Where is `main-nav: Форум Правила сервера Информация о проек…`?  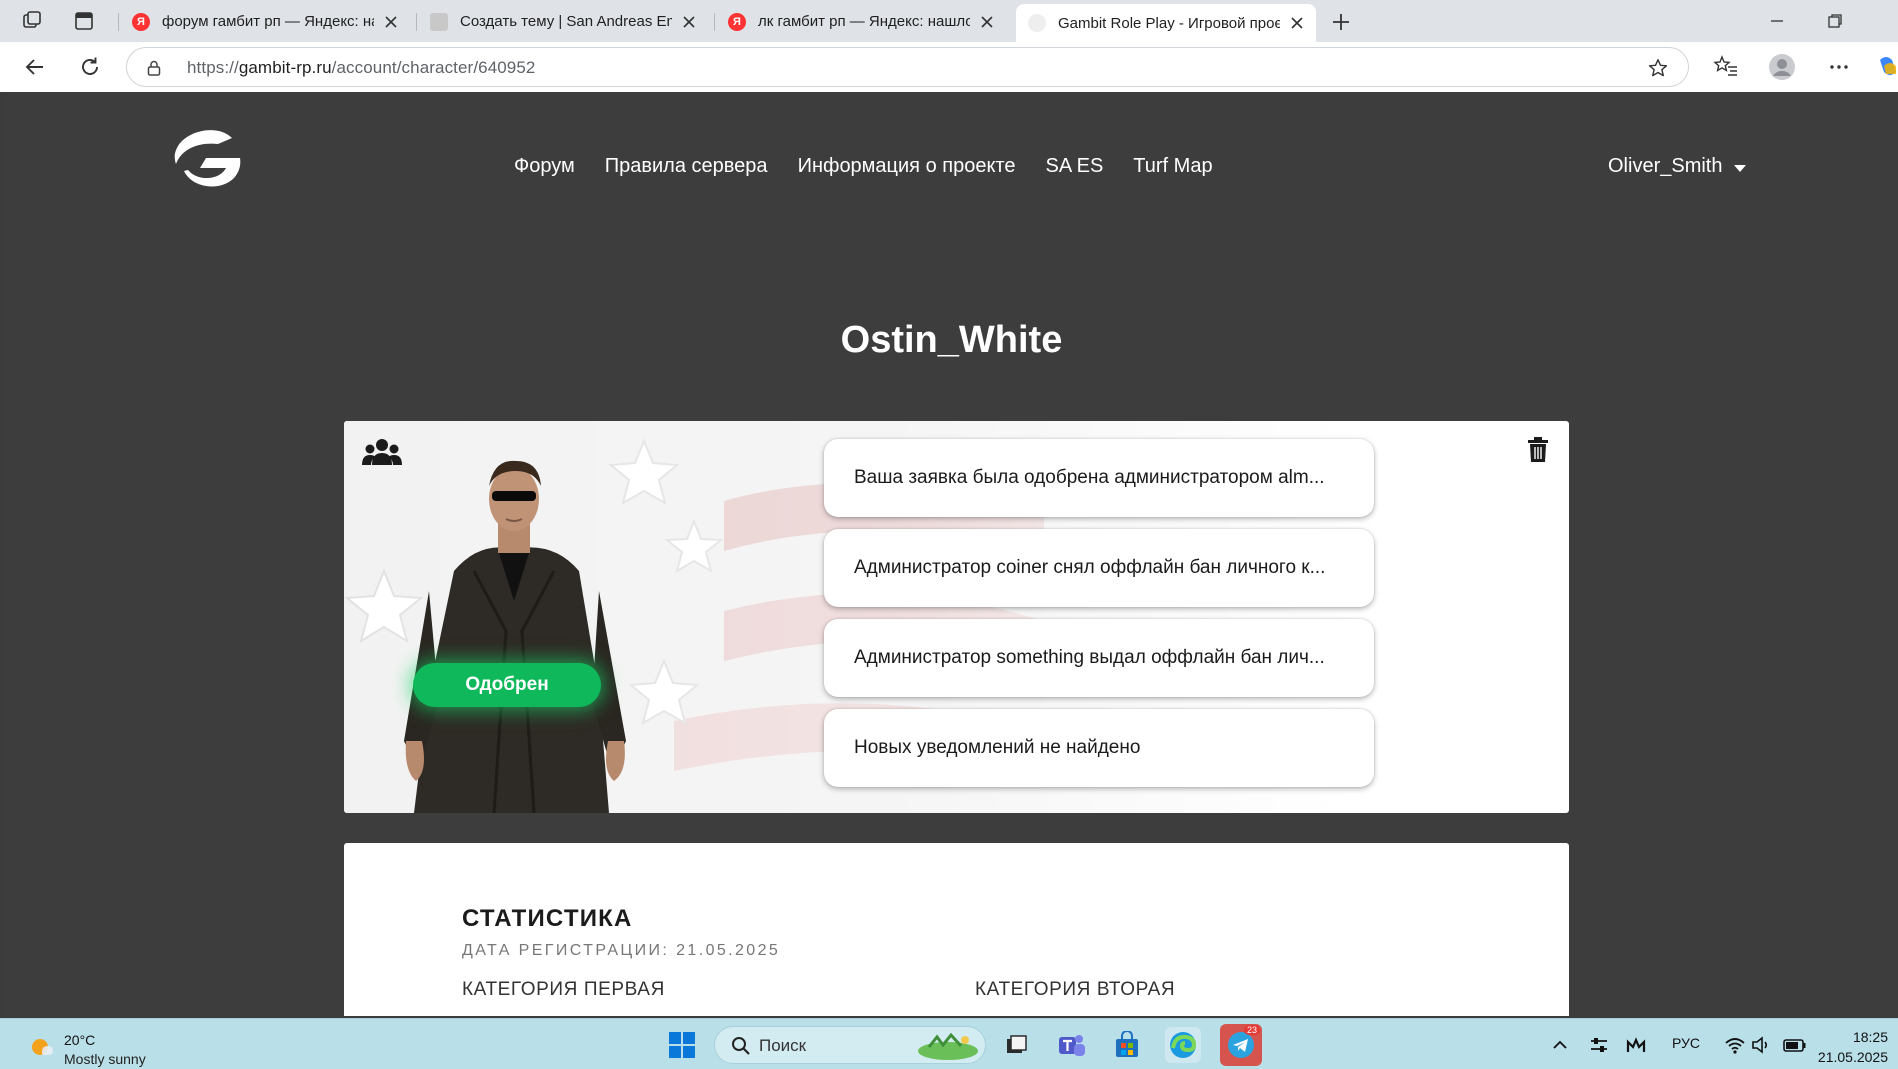 main-nav: Форум Правила сервера Информация о проек… is located at coordinates (863, 166).